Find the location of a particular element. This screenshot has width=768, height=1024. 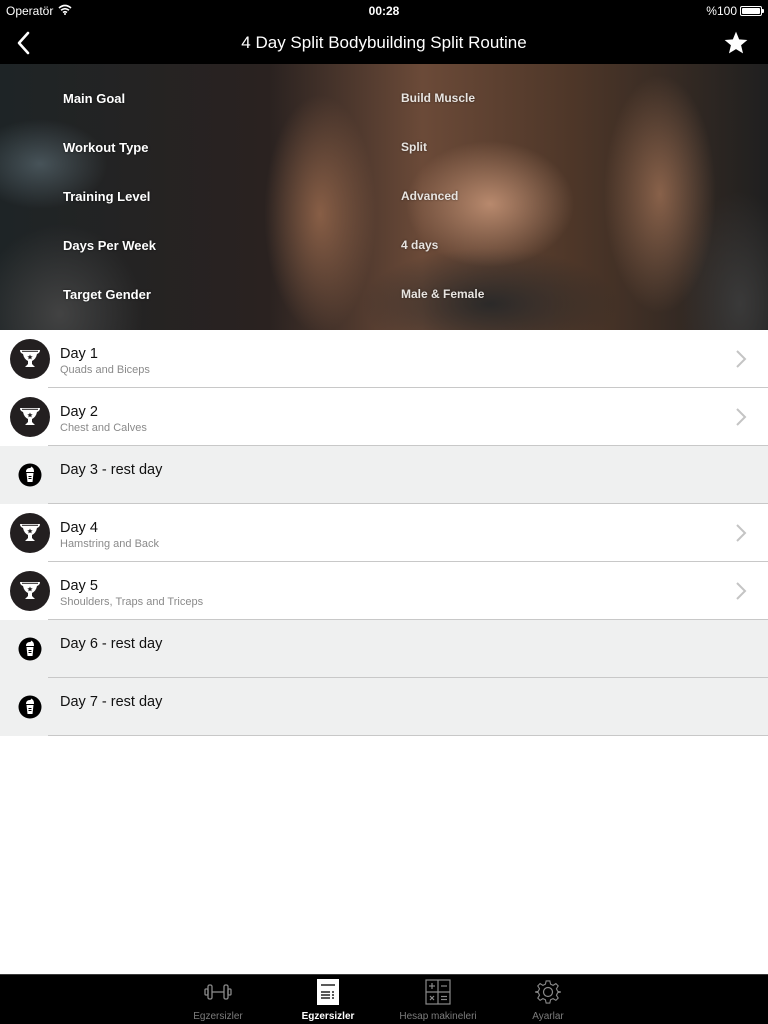

tab-exercises: Egzersizler is located at coordinates (218, 999).